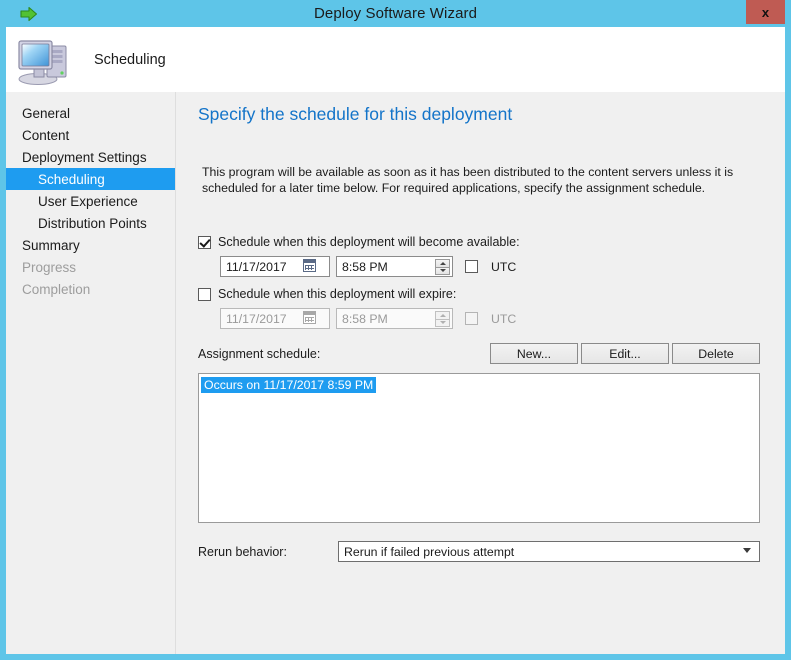  What do you see at coordinates (56, 289) in the screenshot?
I see `sidebar-item-completion: Completion` at bounding box center [56, 289].